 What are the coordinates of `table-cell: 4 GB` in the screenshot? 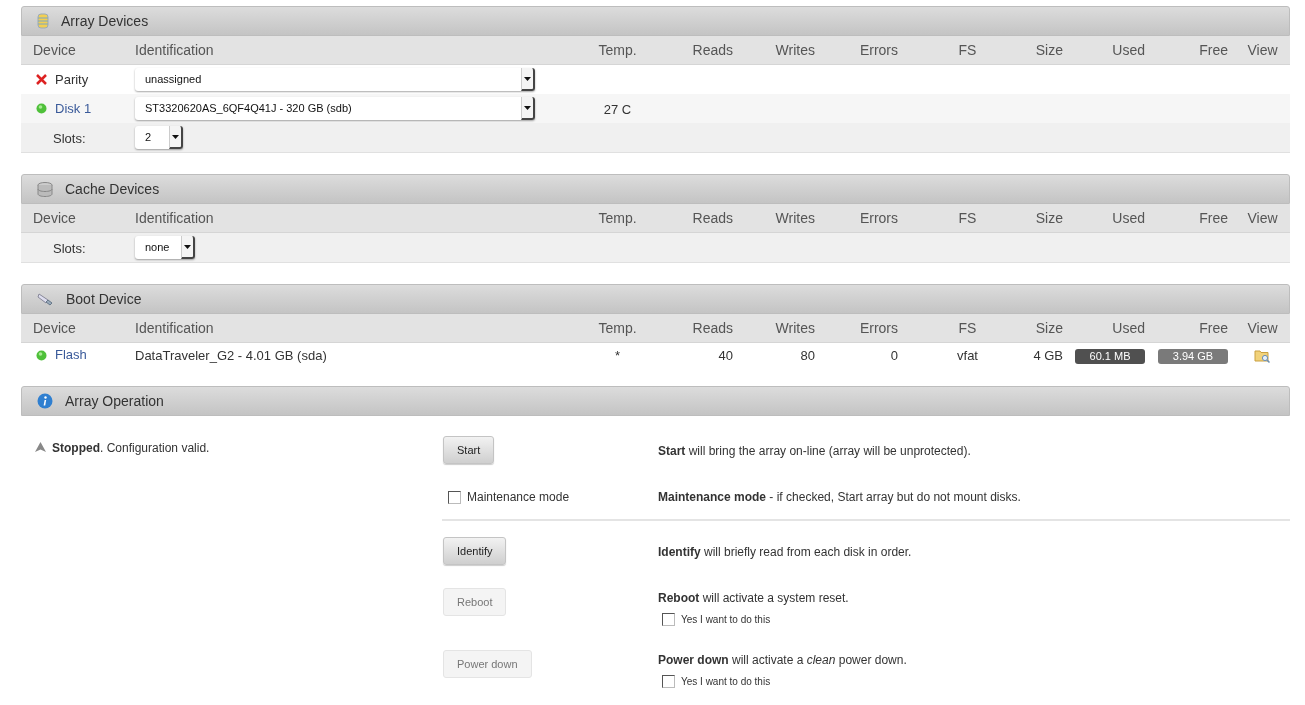 It's located at (1048, 355).